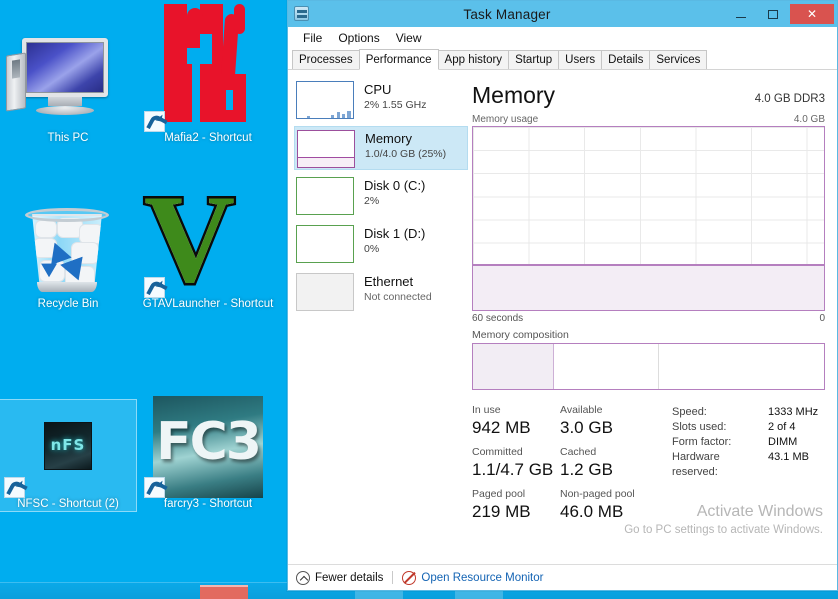 The width and height of the screenshot is (838, 599). Describe the element at coordinates (381, 196) in the screenshot. I see `sidebar-item-disk-0: Disk 0 (C:) 2%` at that location.